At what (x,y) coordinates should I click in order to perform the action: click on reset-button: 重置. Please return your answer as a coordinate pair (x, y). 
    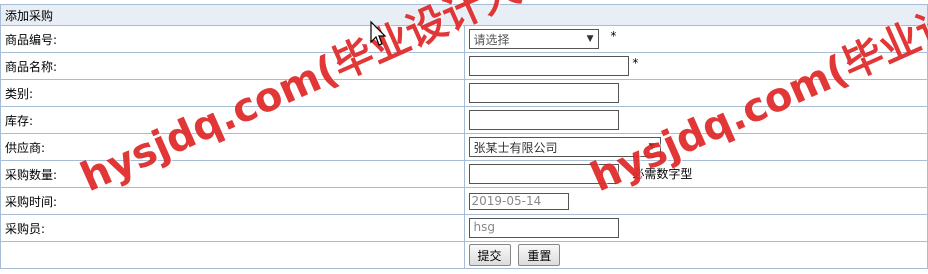
    Looking at the image, I should click on (539, 255).